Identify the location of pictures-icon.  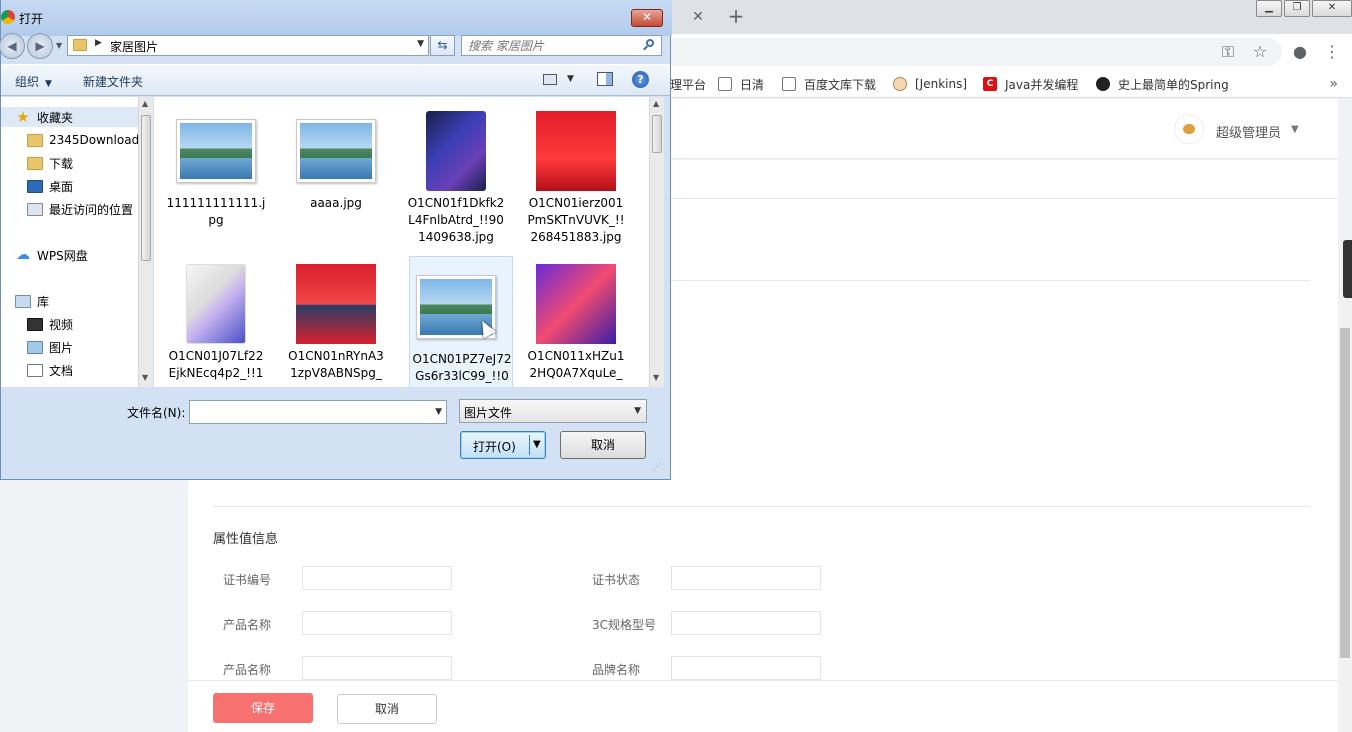
(35, 347).